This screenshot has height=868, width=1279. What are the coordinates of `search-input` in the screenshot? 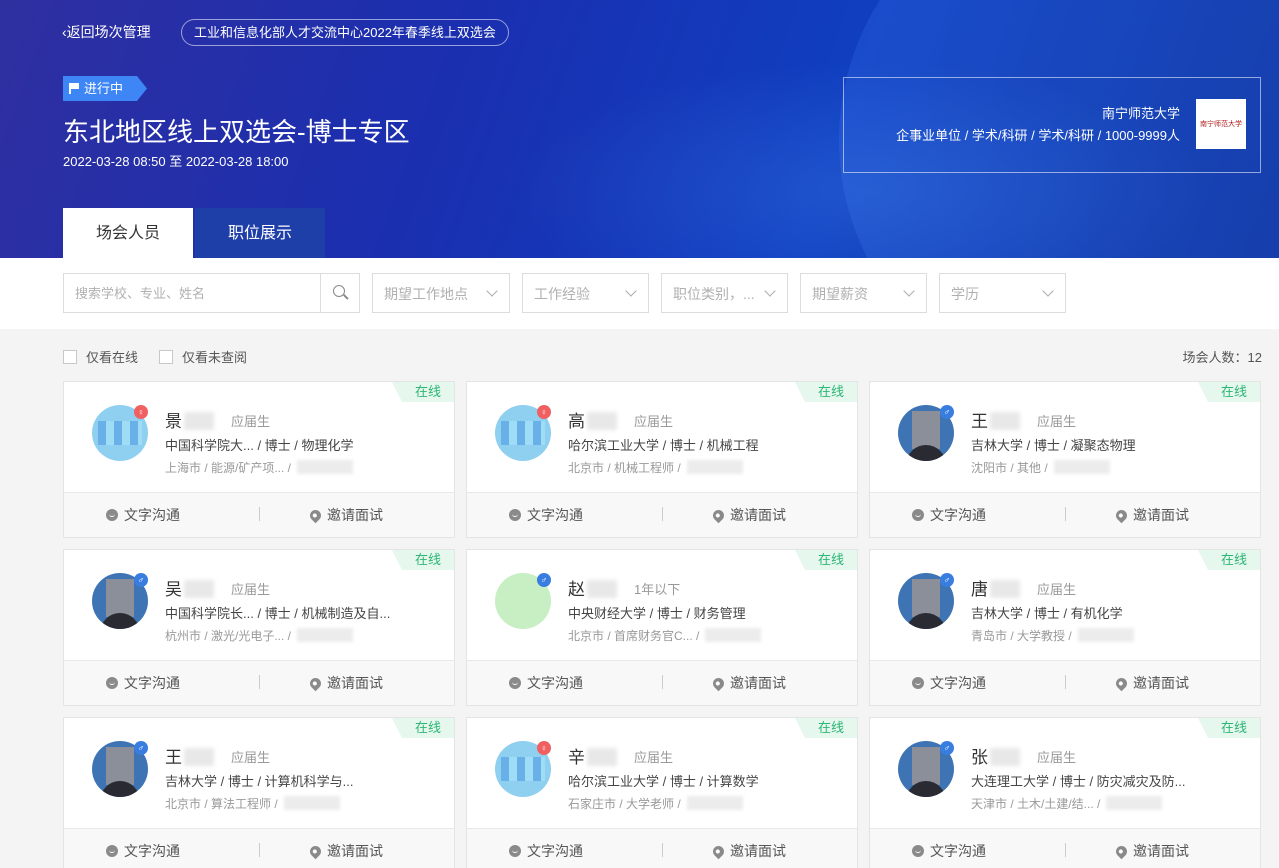 It's located at (192, 293).